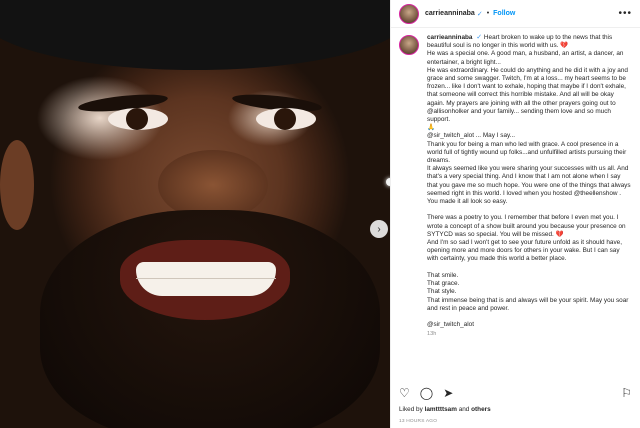  What do you see at coordinates (412, 409) in the screenshot?
I see `liked-by-prefix: Liked by` at bounding box center [412, 409].